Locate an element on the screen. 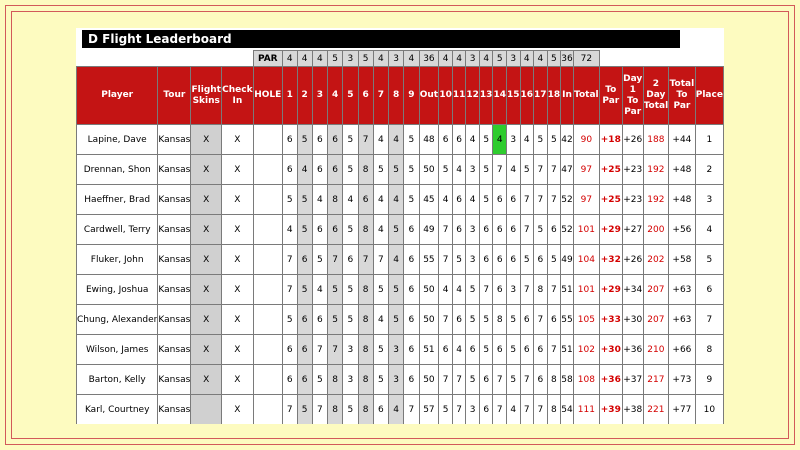 This screenshot has width=800, height=450. score-total-to-par: +73 is located at coordinates (682, 379).